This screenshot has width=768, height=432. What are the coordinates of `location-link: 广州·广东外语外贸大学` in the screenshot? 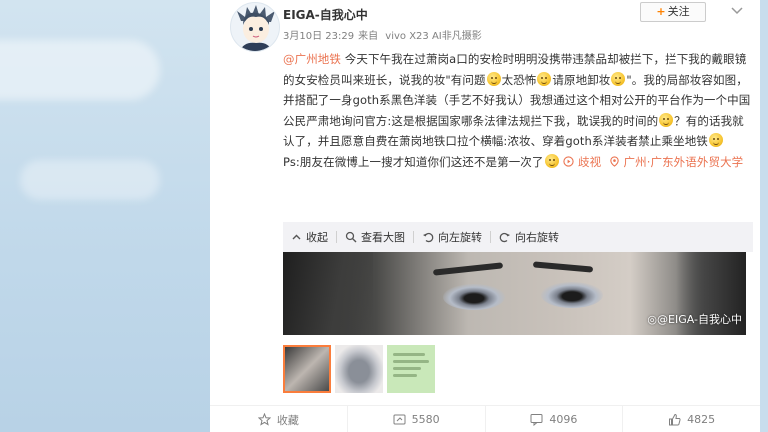 It's located at (676, 162).